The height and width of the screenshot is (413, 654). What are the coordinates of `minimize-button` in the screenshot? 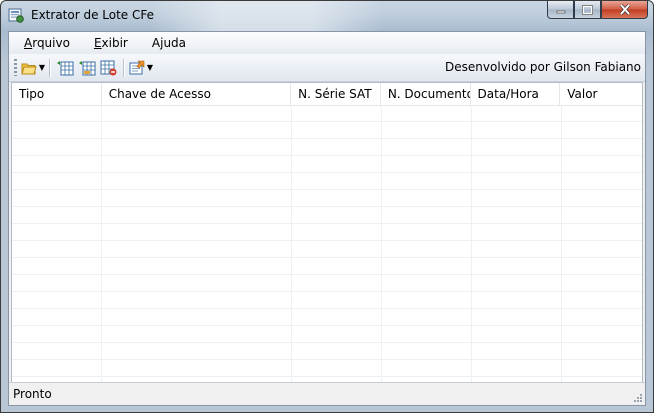 It's located at (560, 10).